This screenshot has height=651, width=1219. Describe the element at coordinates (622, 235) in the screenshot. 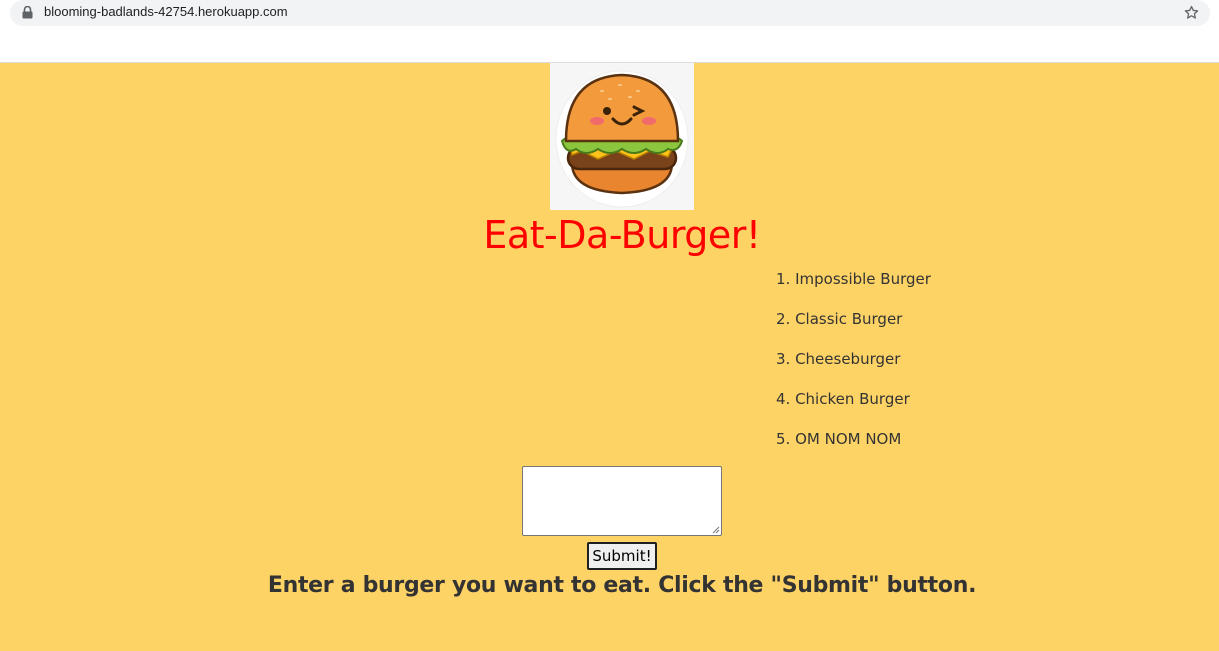

I see `page-title: Eat-Da-Burger!` at that location.